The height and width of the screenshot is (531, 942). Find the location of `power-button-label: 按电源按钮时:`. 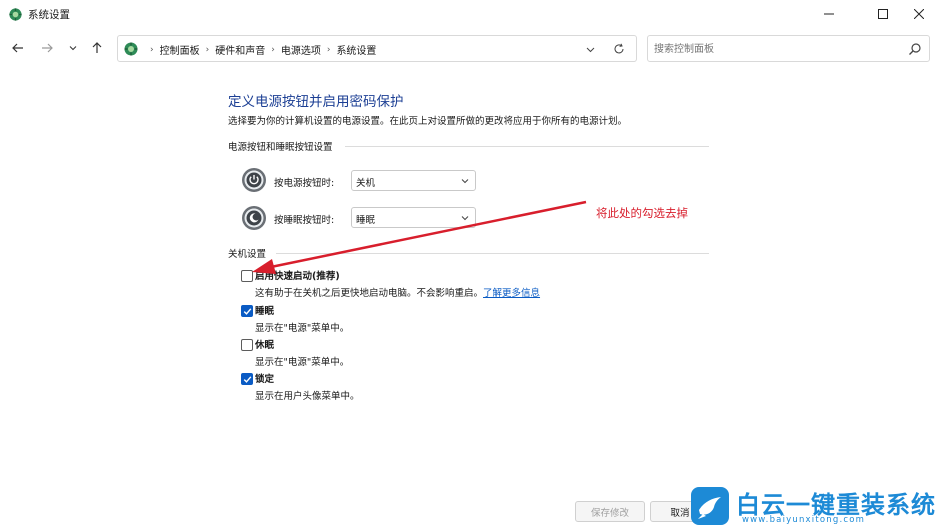

power-button-label: 按电源按钮时: is located at coordinates (304, 183).